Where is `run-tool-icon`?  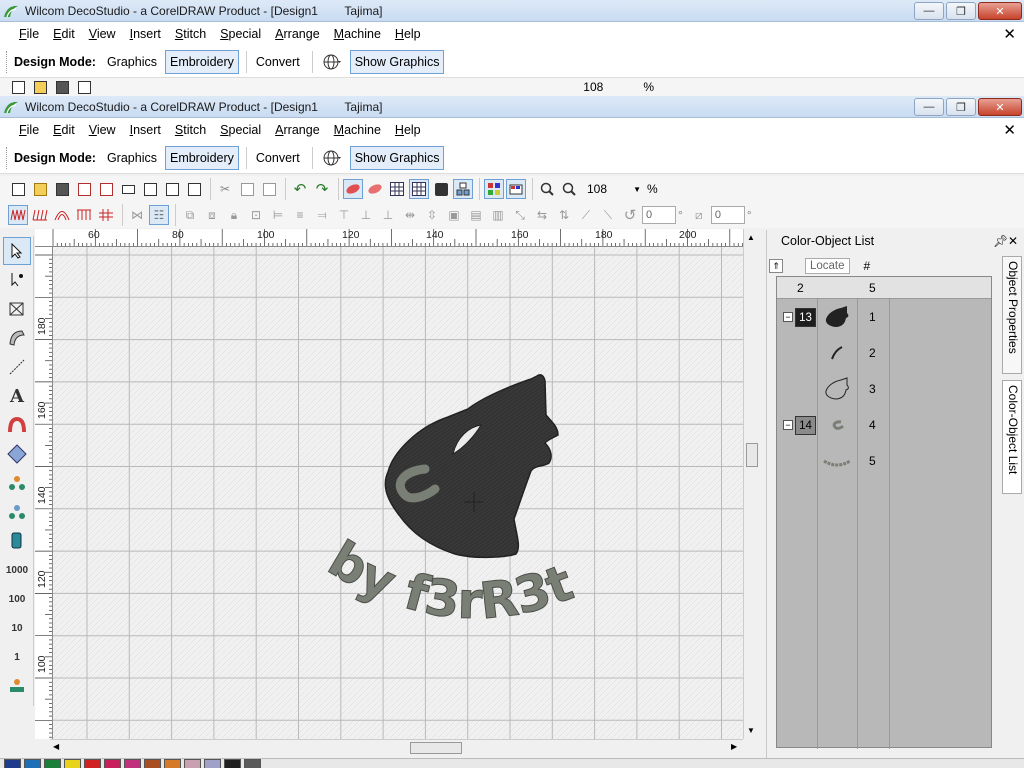
run-tool-icon is located at coordinates (17, 367).